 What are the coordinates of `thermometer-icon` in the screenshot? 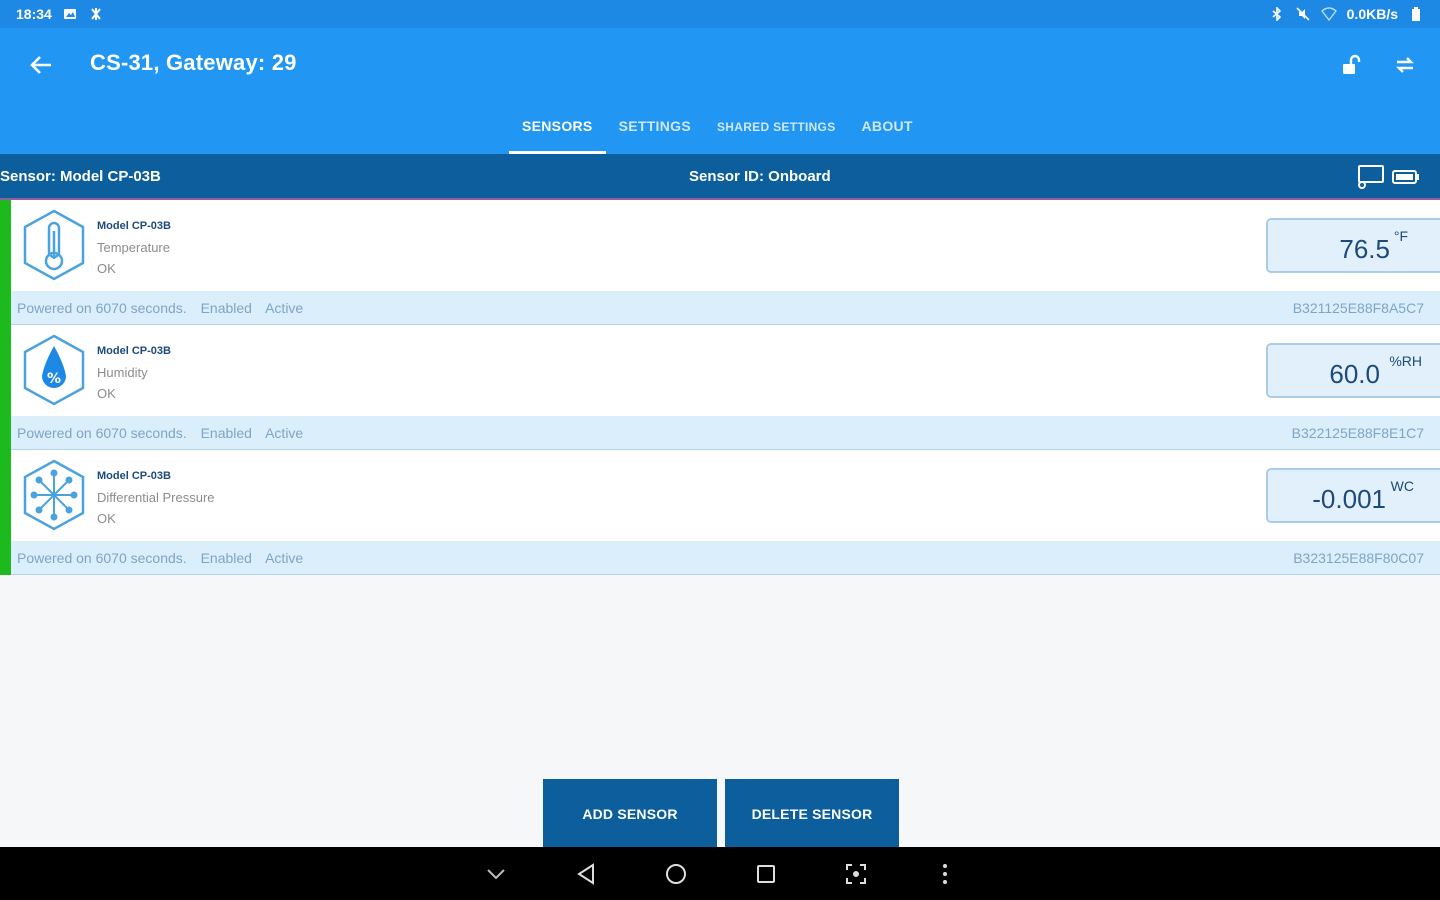 It's located at (54, 245).